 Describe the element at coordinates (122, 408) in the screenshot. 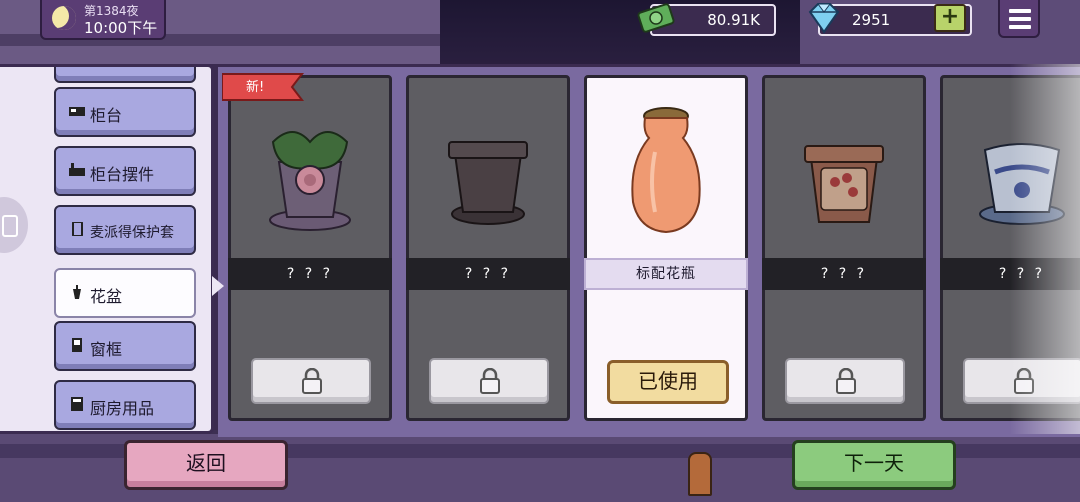

I see `sidebar-item-label: 厨房用品` at that location.